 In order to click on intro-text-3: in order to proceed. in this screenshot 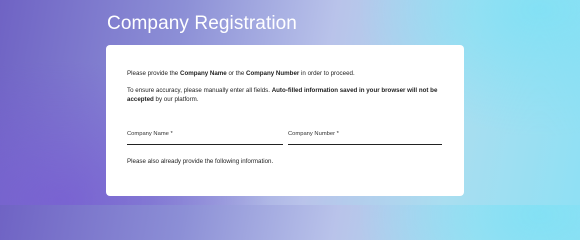, I will do `click(327, 73)`.